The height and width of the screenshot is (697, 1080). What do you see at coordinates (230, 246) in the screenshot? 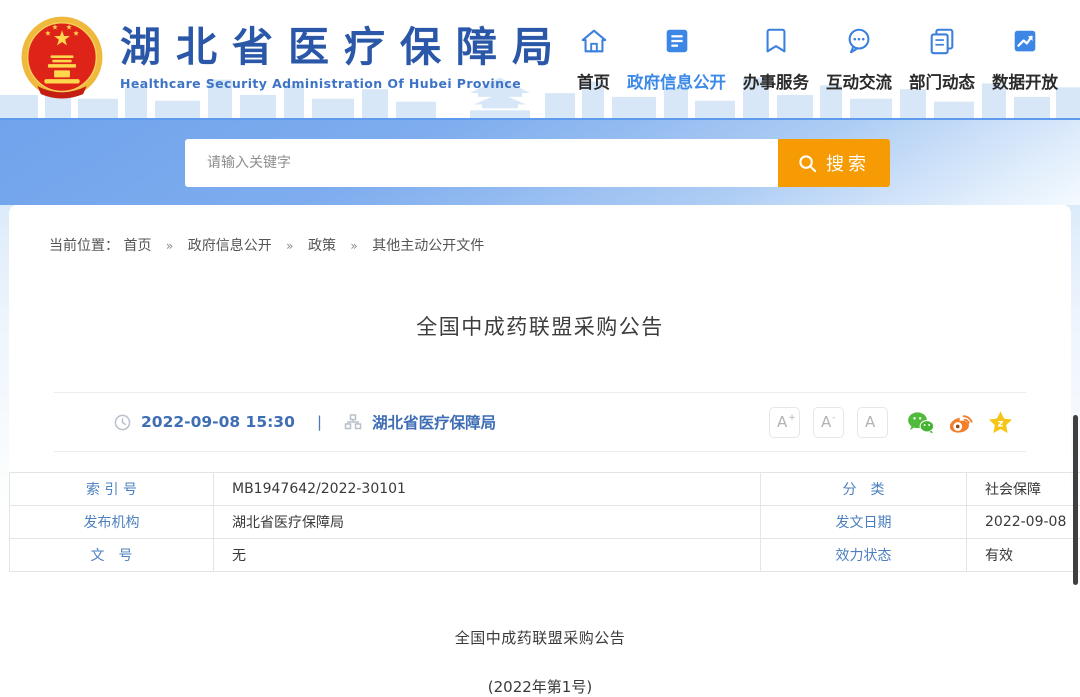
I see `breadcrumb-item-gov-info: 政府信息公开` at bounding box center [230, 246].